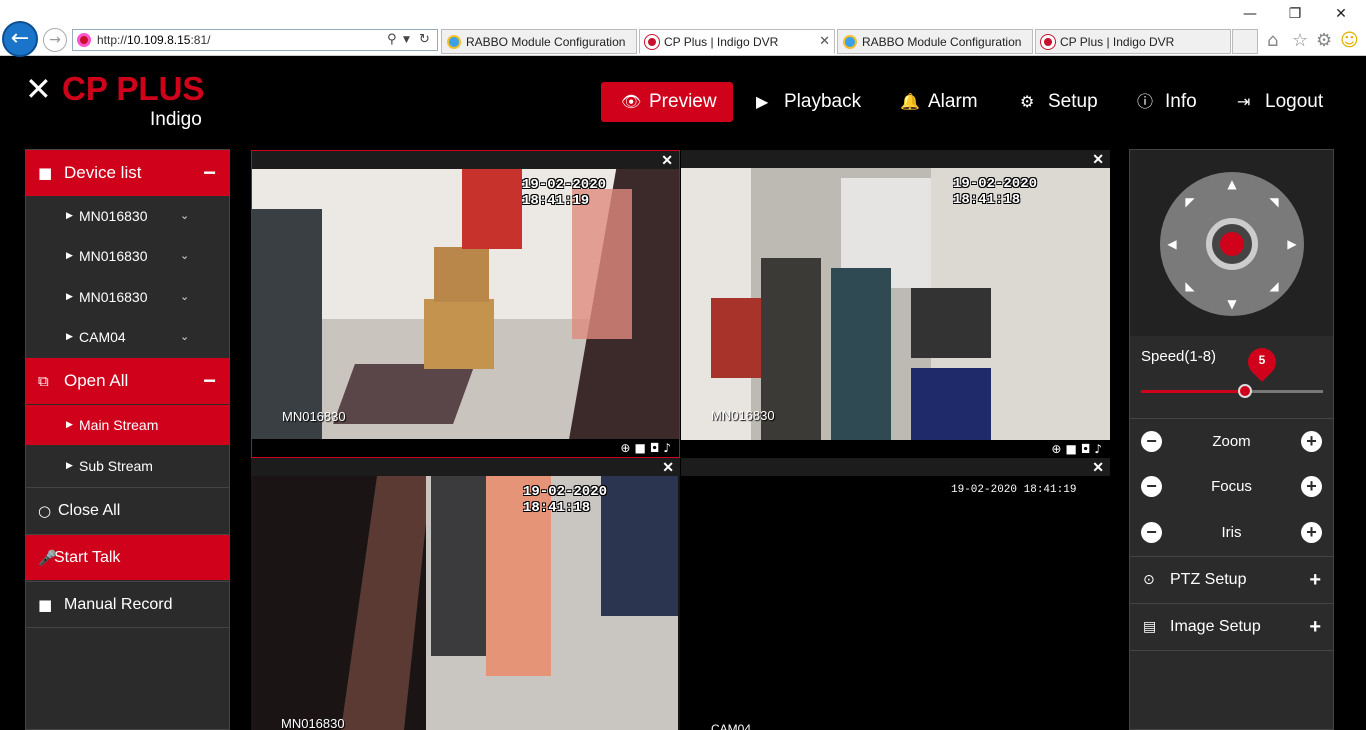 This screenshot has height=730, width=1366. I want to click on close-all-button: ○ Close All, so click(127, 510).